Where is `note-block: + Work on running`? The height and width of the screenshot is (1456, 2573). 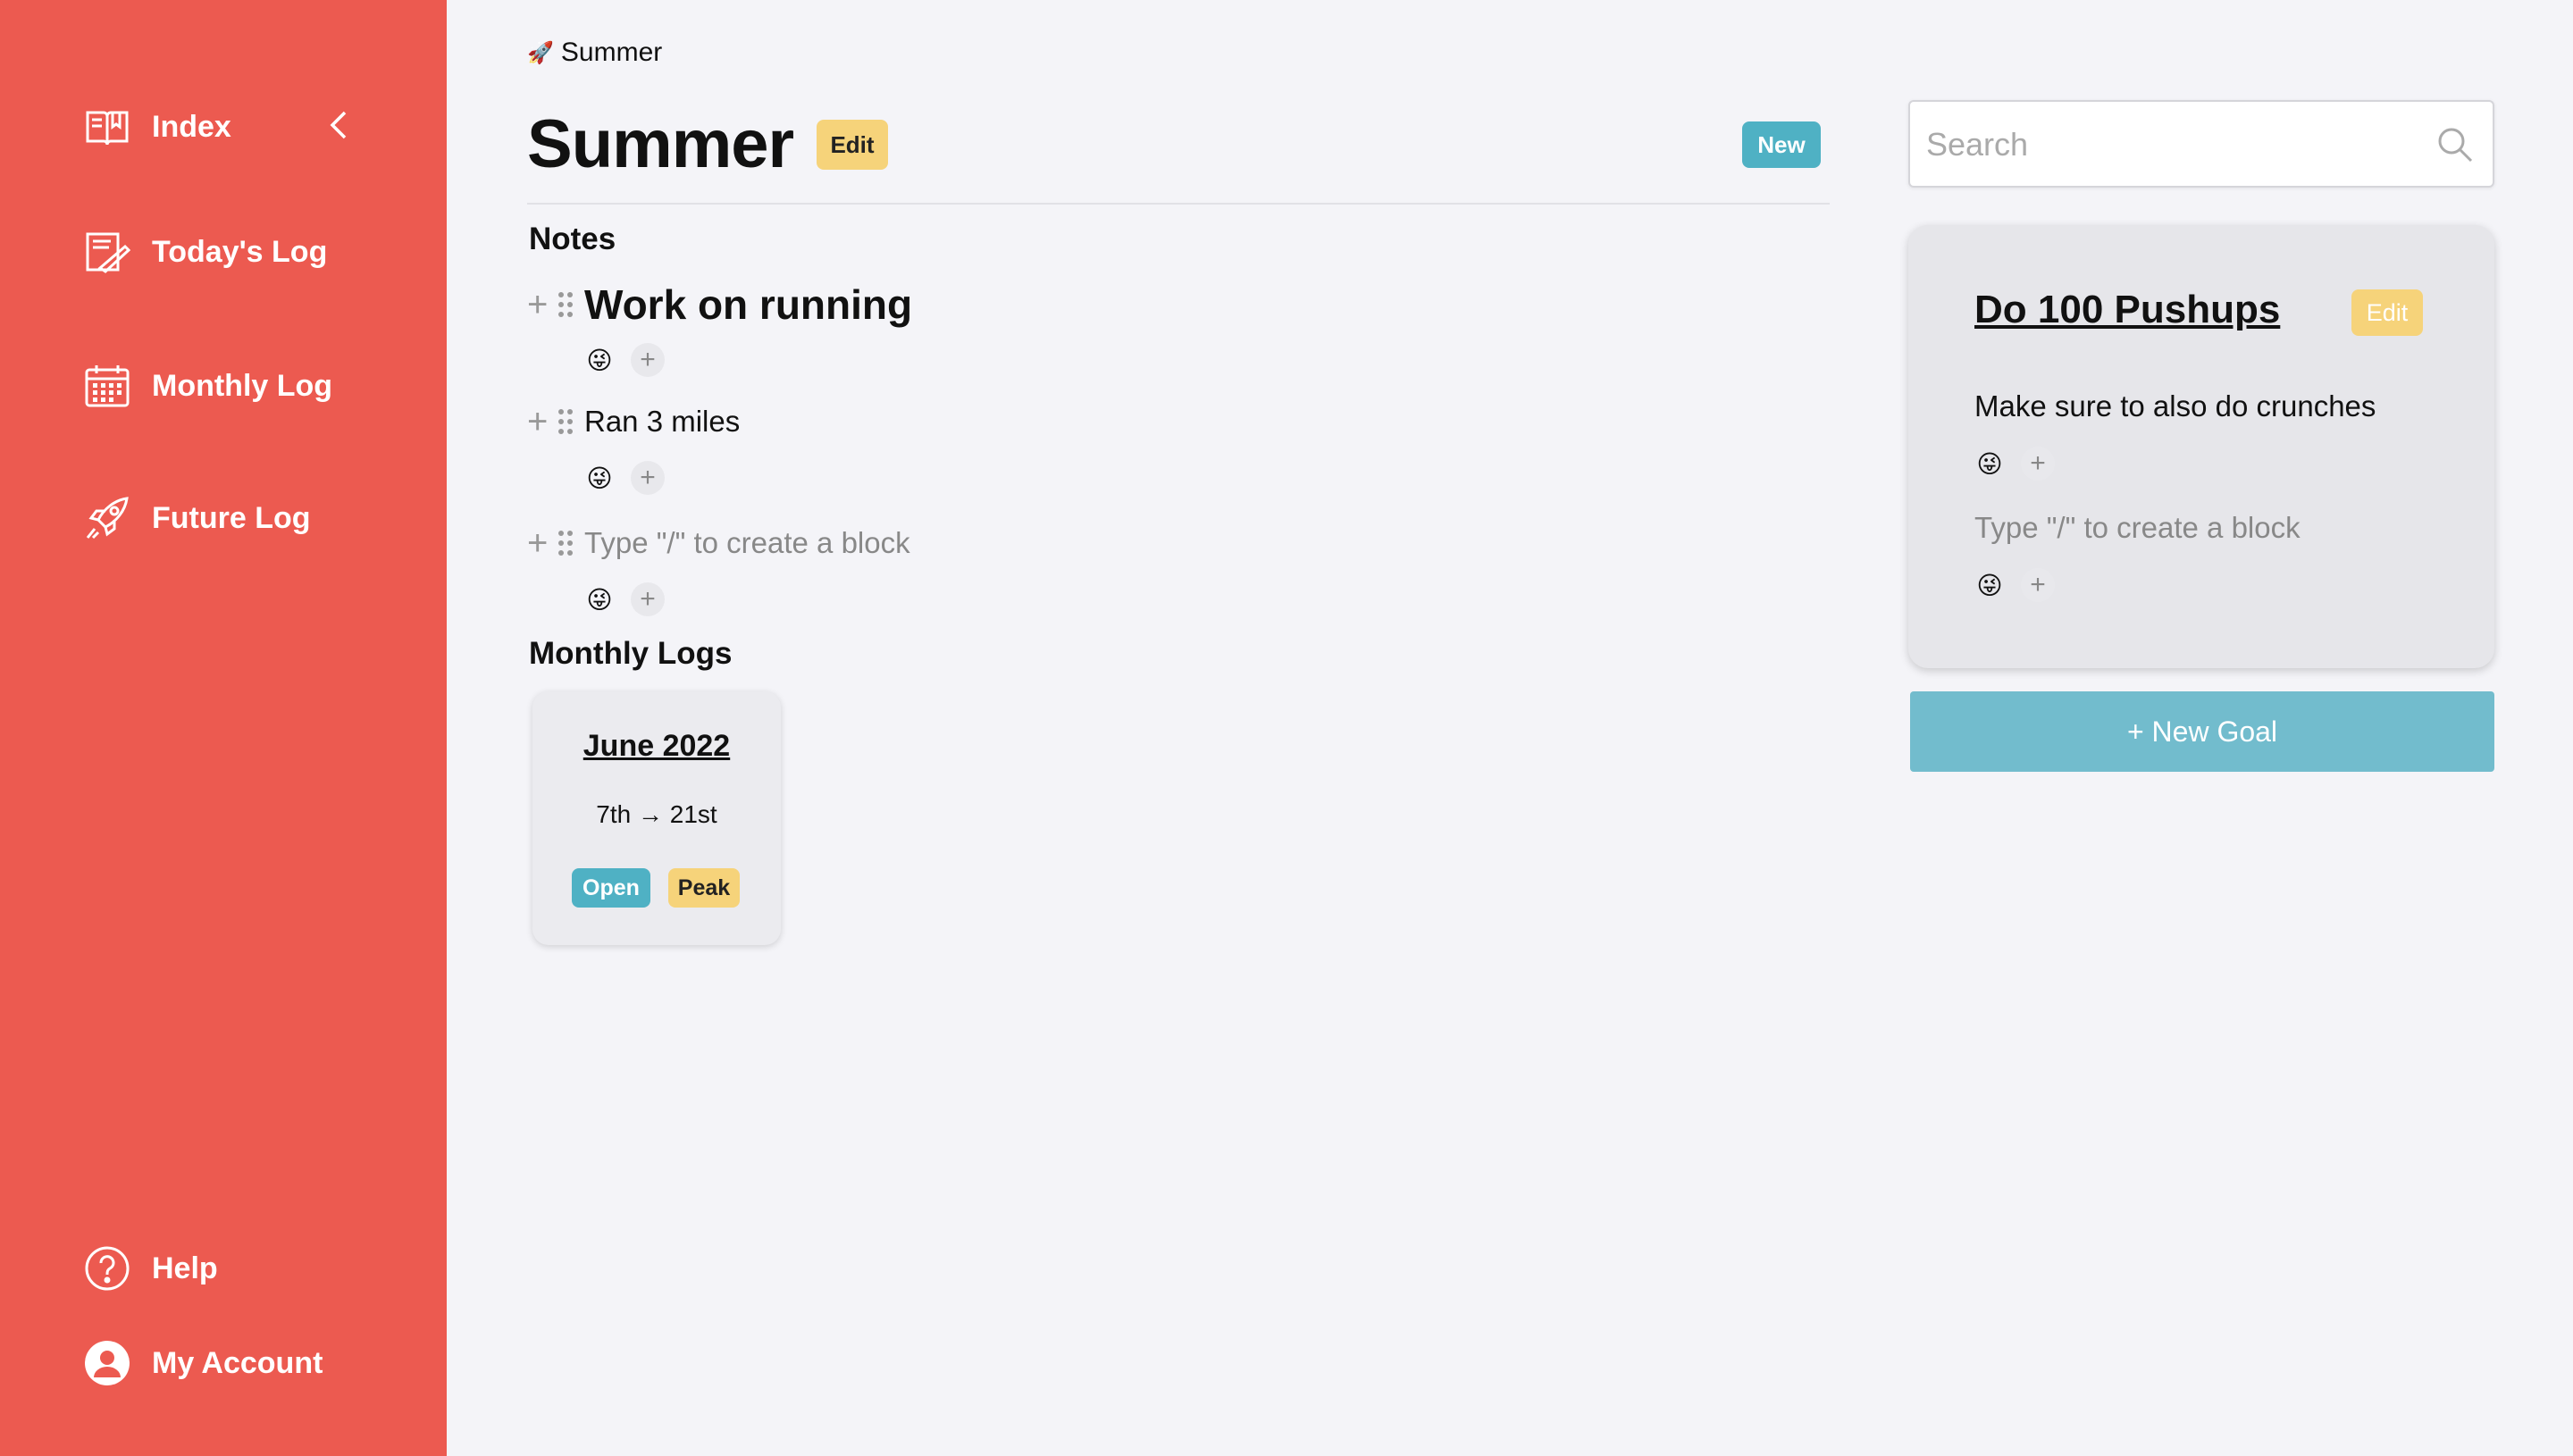
note-block: + Work on running is located at coordinates (719, 304).